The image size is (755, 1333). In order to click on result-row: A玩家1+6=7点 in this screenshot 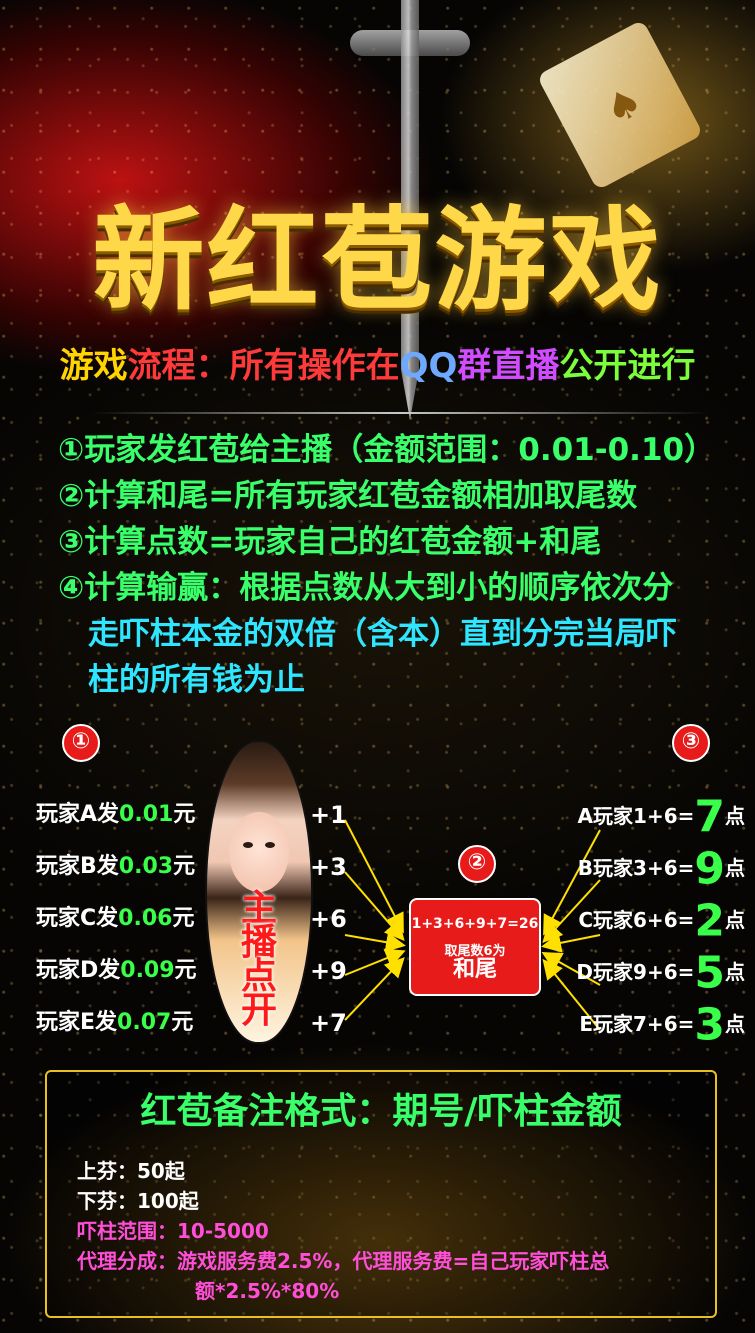, I will do `click(661, 817)`.